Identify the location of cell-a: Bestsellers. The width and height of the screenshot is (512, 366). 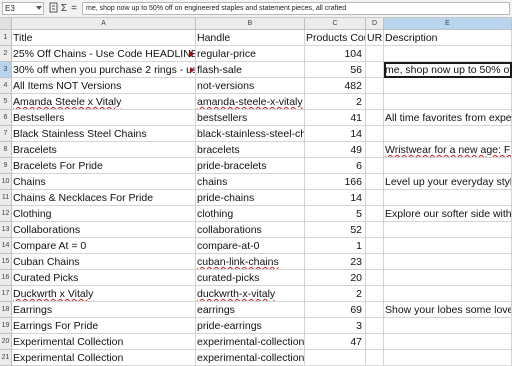
(104, 118).